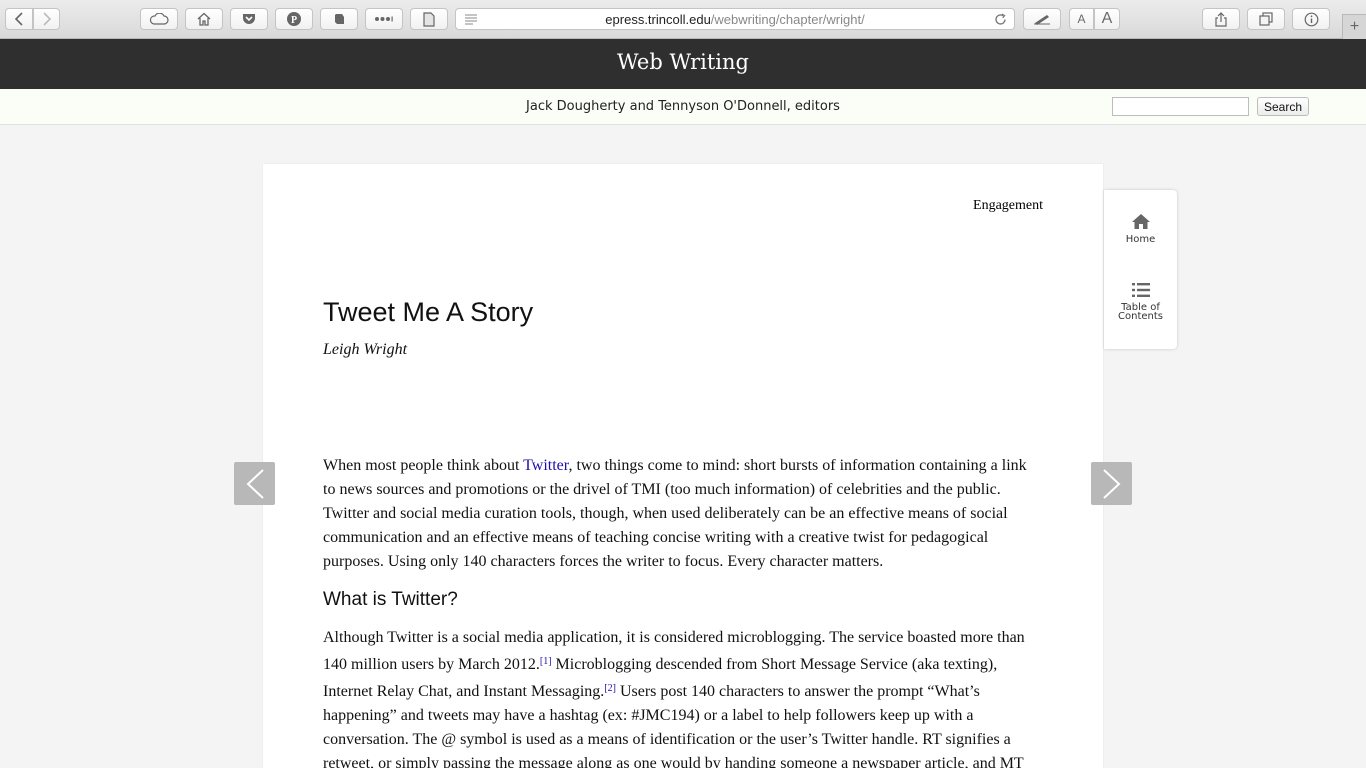  I want to click on evernote-icon, so click(339, 19).